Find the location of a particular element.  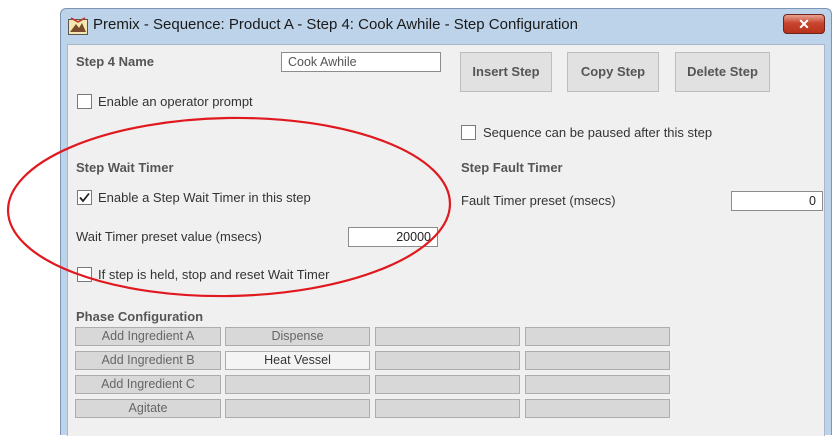

phase-cell: Dispense is located at coordinates (297, 336).